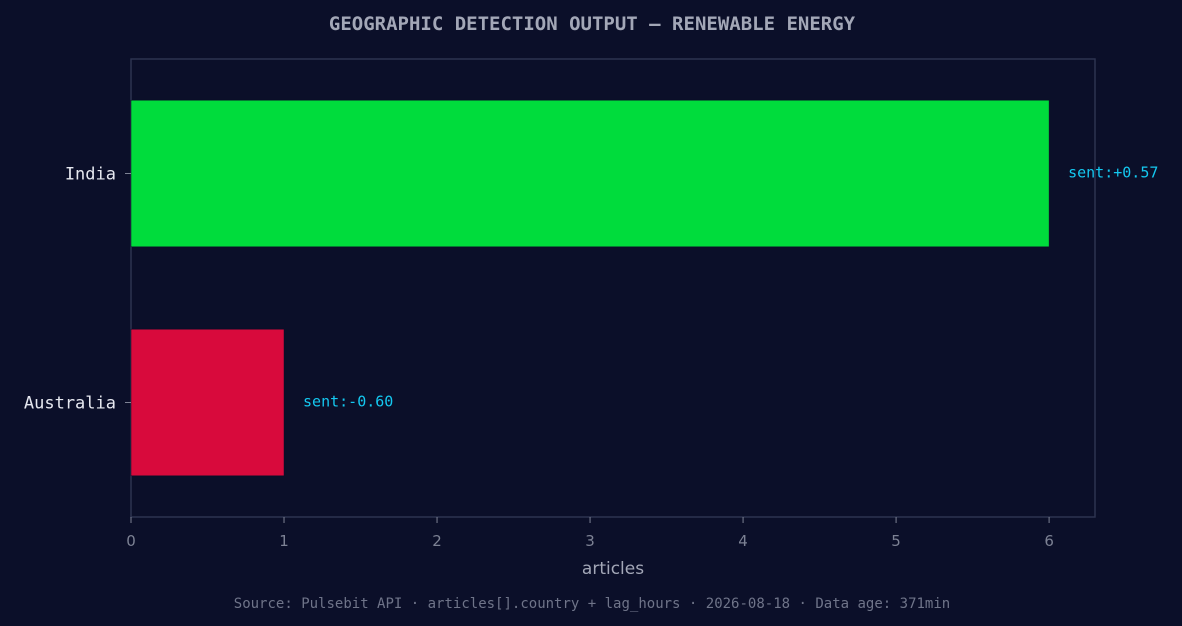 The image size is (1182, 626). I want to click on bar-australia, so click(207, 402).